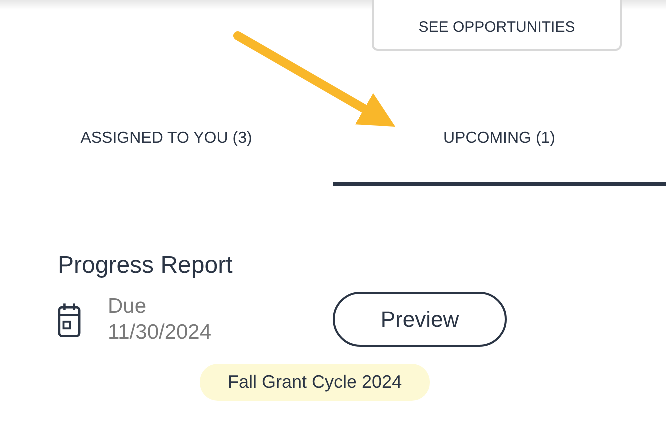 The height and width of the screenshot is (424, 666). I want to click on task-title: Progress Report, so click(146, 266).